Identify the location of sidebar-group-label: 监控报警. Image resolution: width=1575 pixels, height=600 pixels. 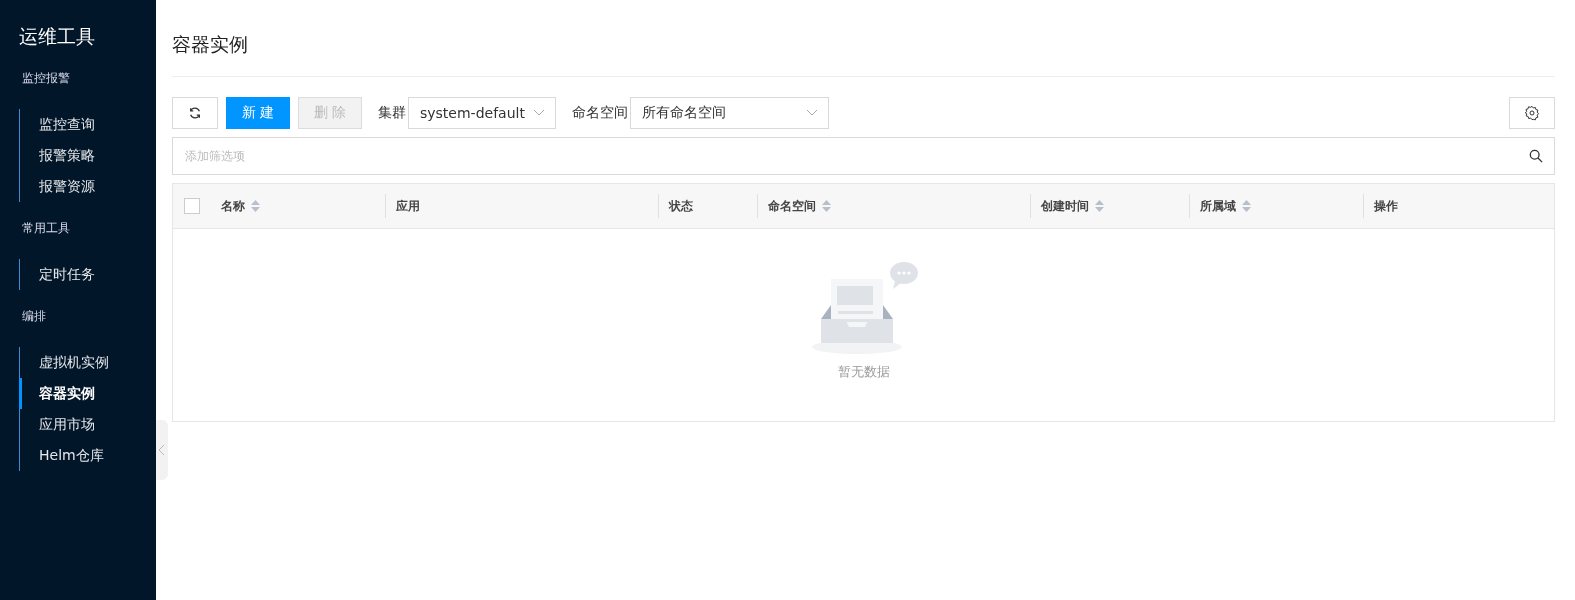
(46, 78).